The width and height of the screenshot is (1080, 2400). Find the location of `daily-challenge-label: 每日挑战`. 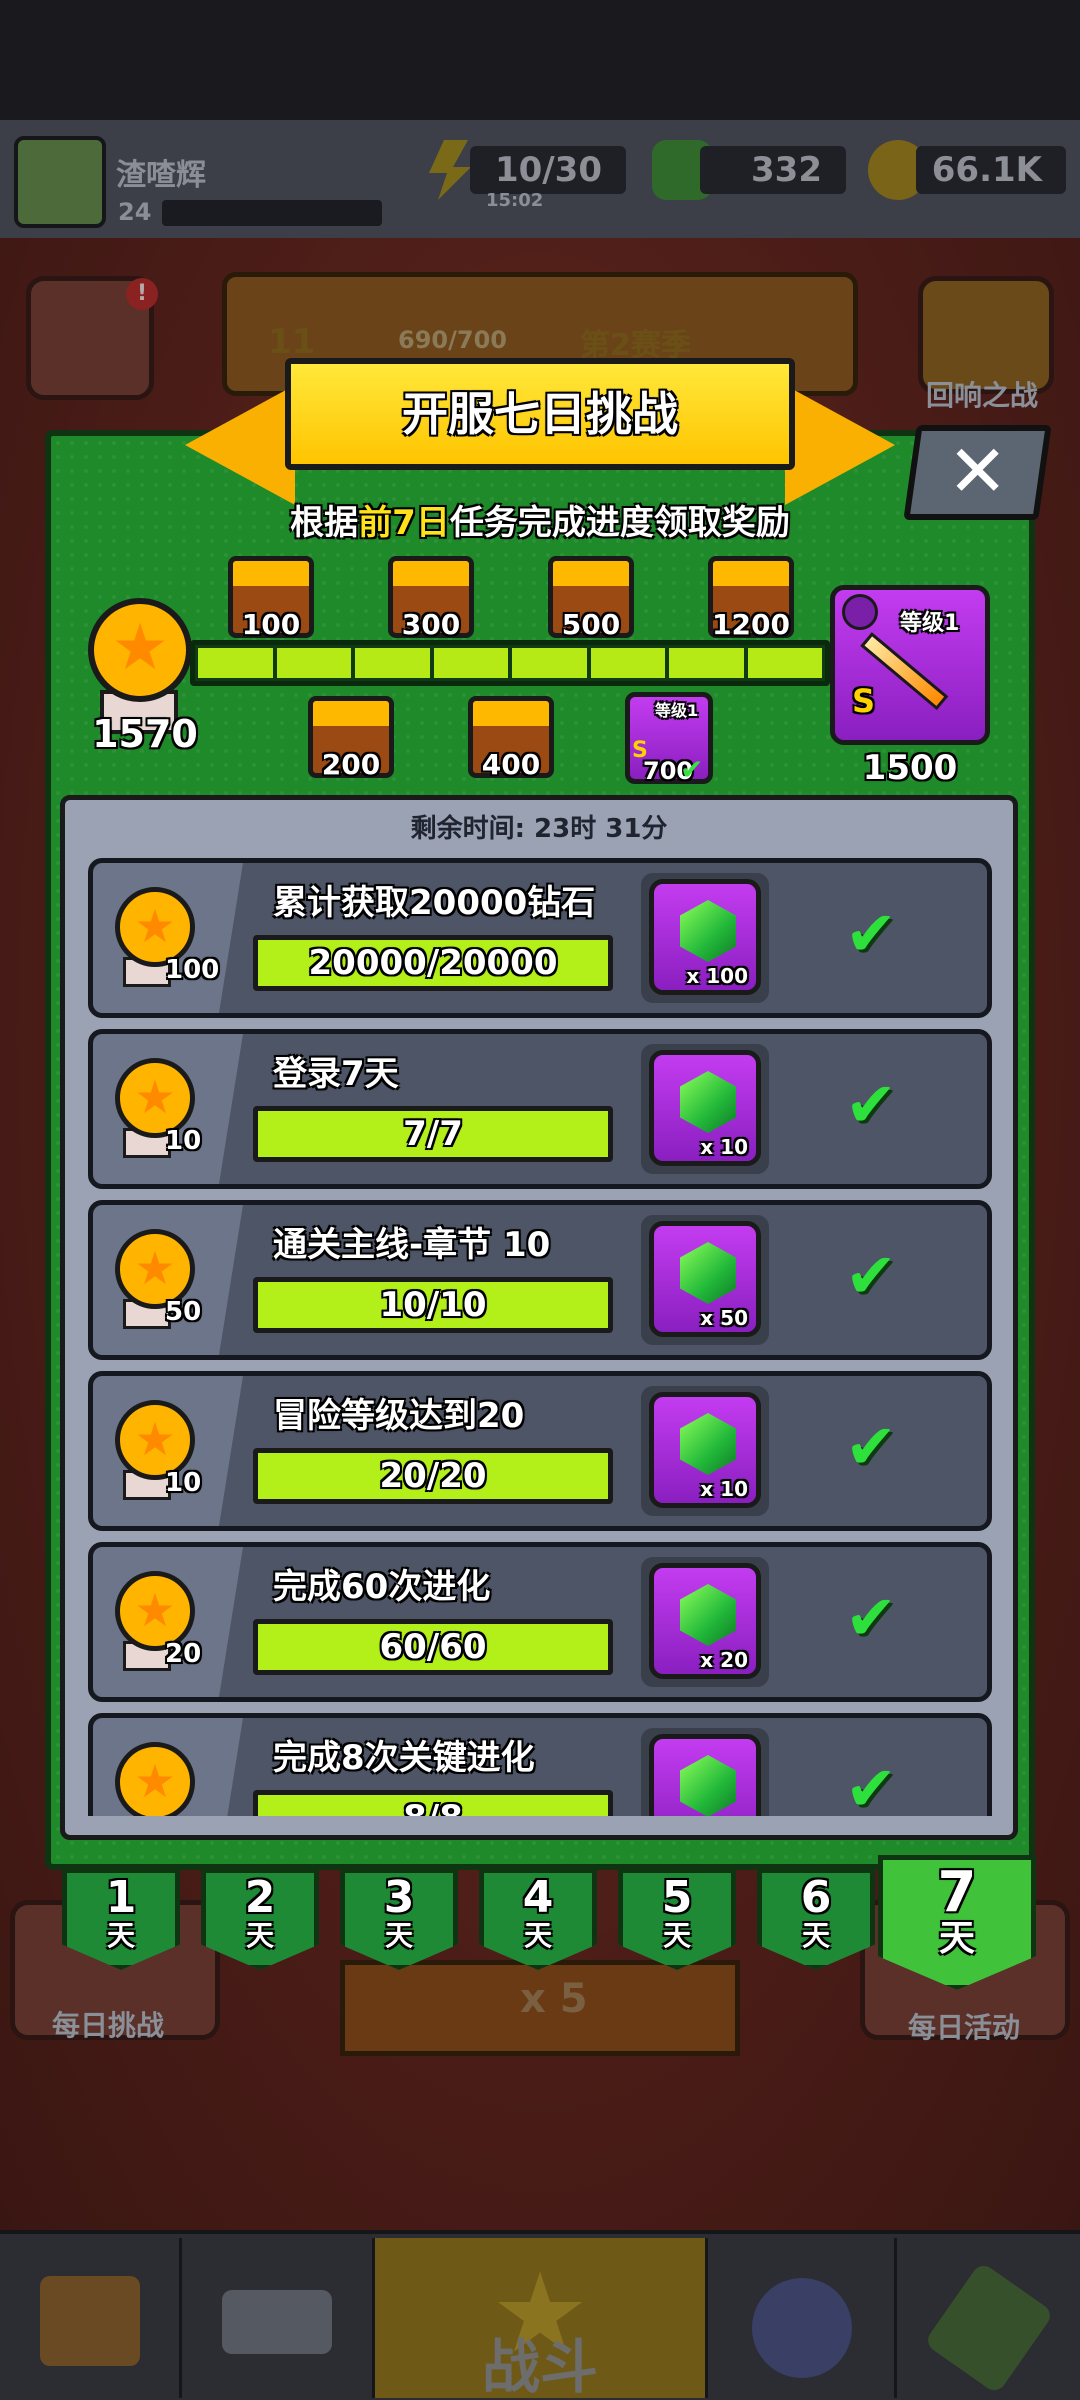

daily-challenge-label: 每日挑战 is located at coordinates (108, 2025).